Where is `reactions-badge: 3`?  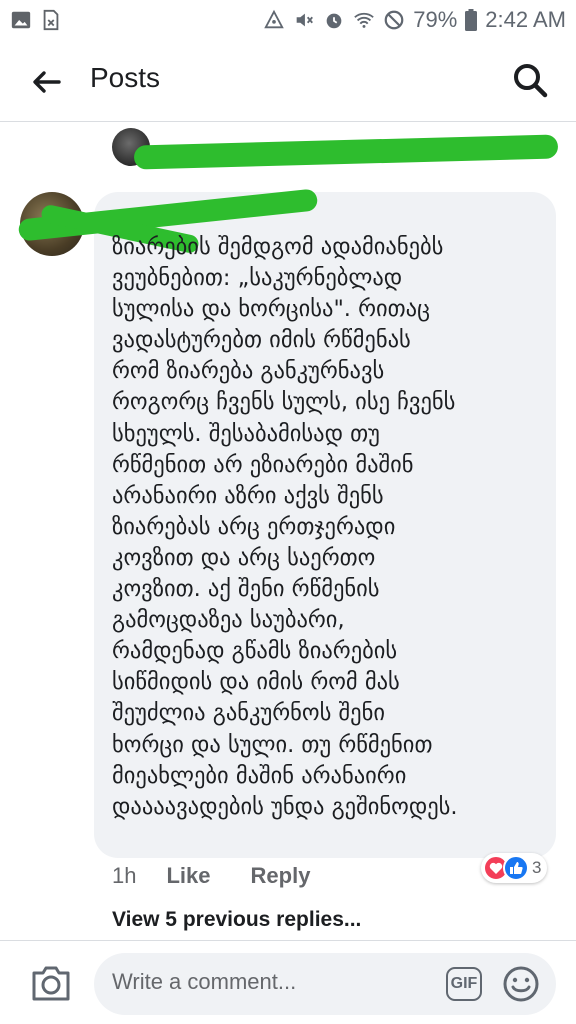
reactions-badge: 3 is located at coordinates (514, 868).